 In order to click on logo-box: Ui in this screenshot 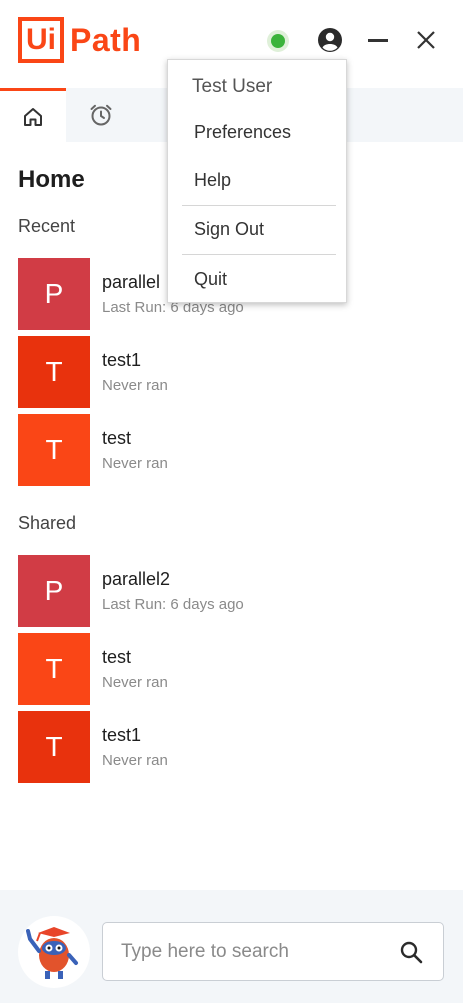, I will do `click(41, 40)`.